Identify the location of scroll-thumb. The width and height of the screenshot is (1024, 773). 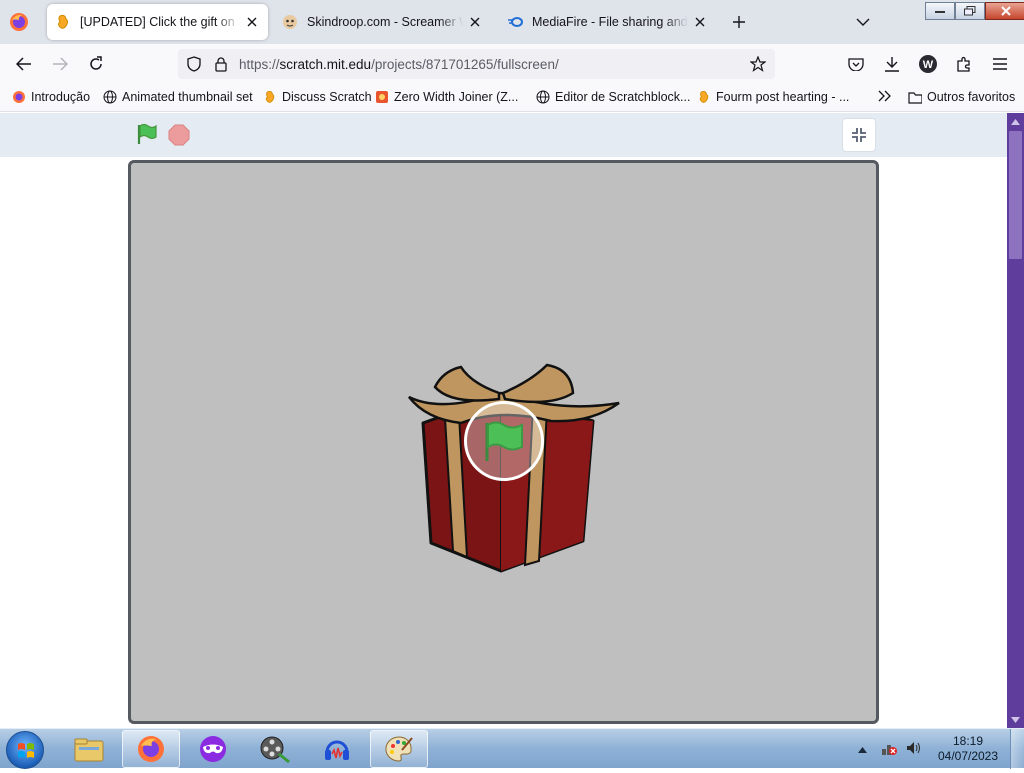
(1015, 195).